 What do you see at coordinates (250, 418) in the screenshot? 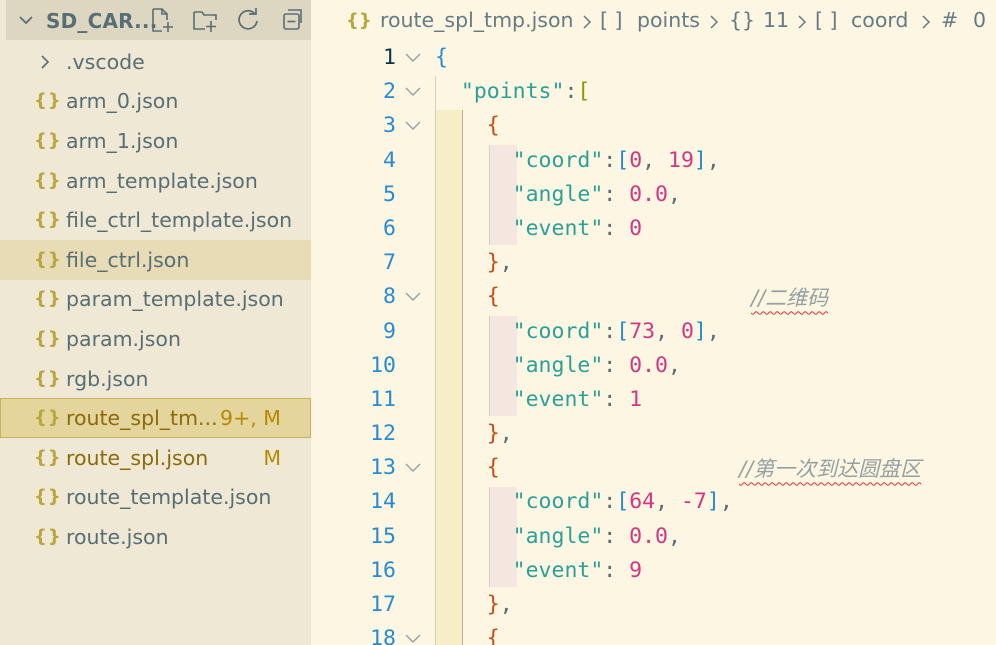
I see `problems-badge: 9+, M` at bounding box center [250, 418].